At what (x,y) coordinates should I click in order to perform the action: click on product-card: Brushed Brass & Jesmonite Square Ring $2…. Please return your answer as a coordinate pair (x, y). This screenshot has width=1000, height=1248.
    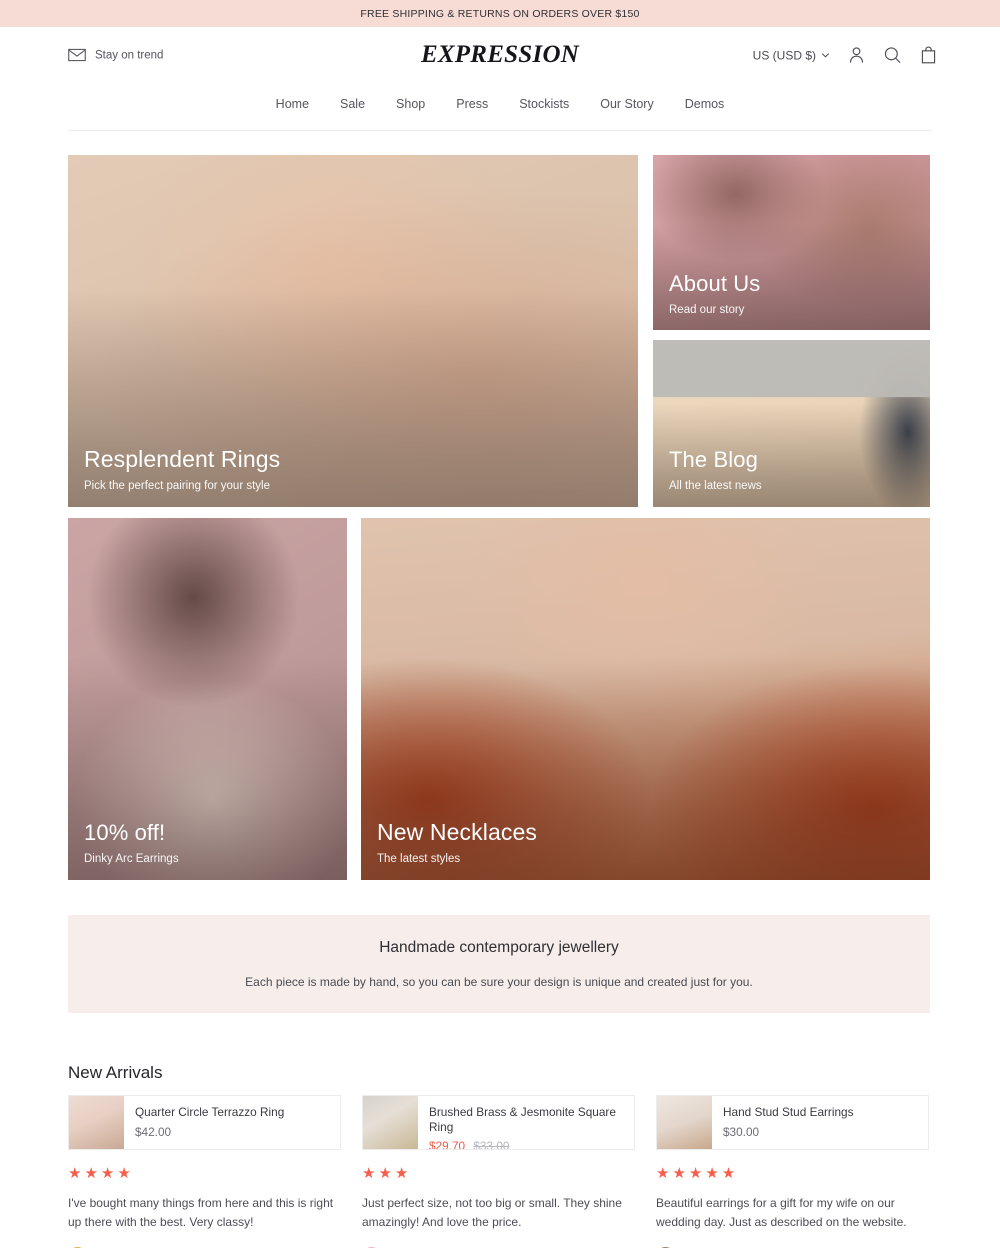
    Looking at the image, I should click on (498, 1122).